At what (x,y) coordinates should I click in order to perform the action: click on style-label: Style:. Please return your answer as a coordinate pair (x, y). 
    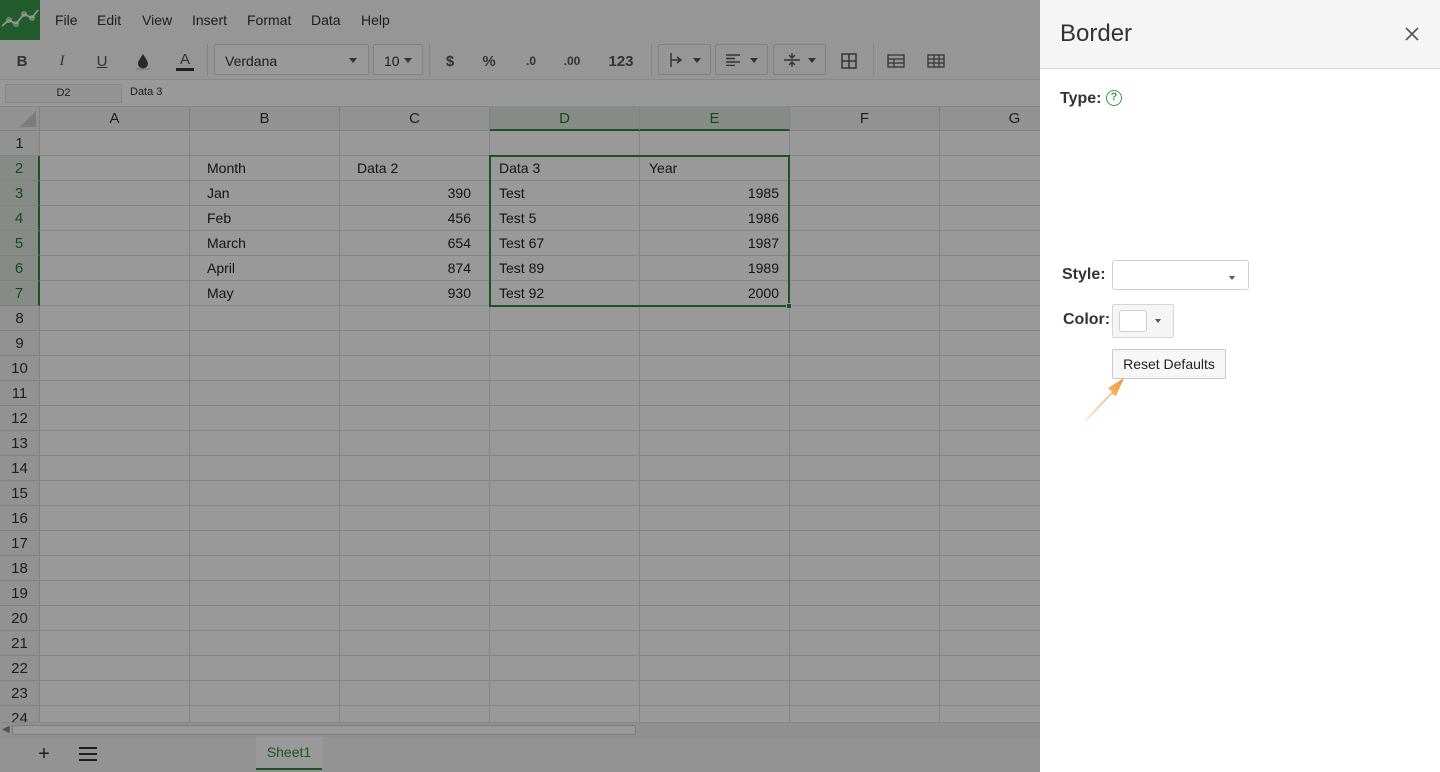
    Looking at the image, I should click on (1084, 274).